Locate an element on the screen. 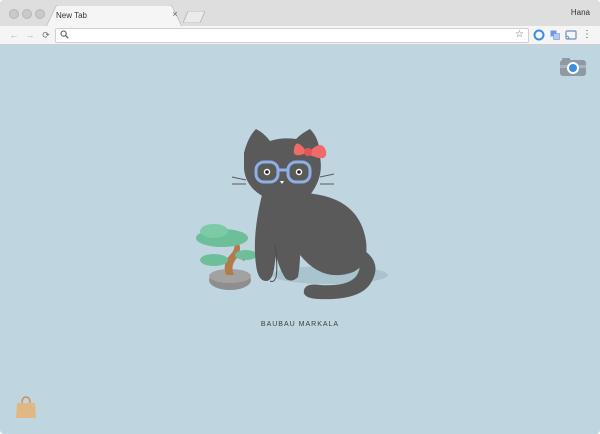  bookmark-star-icon: ☆ is located at coordinates (519, 35).